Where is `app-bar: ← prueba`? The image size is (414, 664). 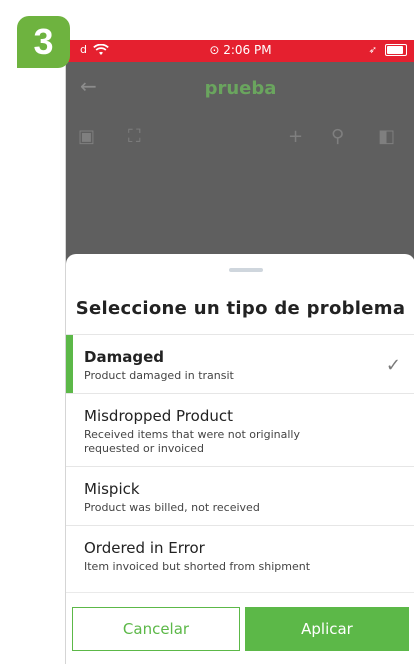 app-bar: ← prueba is located at coordinates (240, 89).